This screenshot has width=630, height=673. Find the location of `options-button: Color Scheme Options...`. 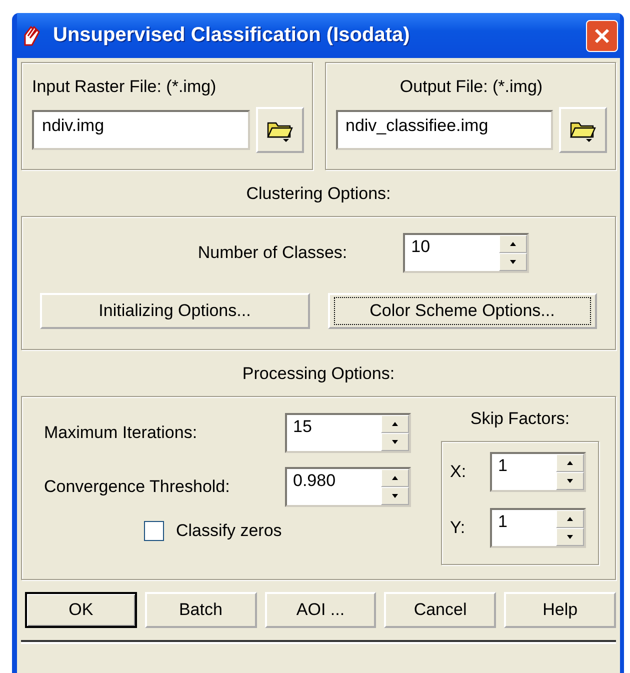

options-button: Color Scheme Options... is located at coordinates (462, 311).